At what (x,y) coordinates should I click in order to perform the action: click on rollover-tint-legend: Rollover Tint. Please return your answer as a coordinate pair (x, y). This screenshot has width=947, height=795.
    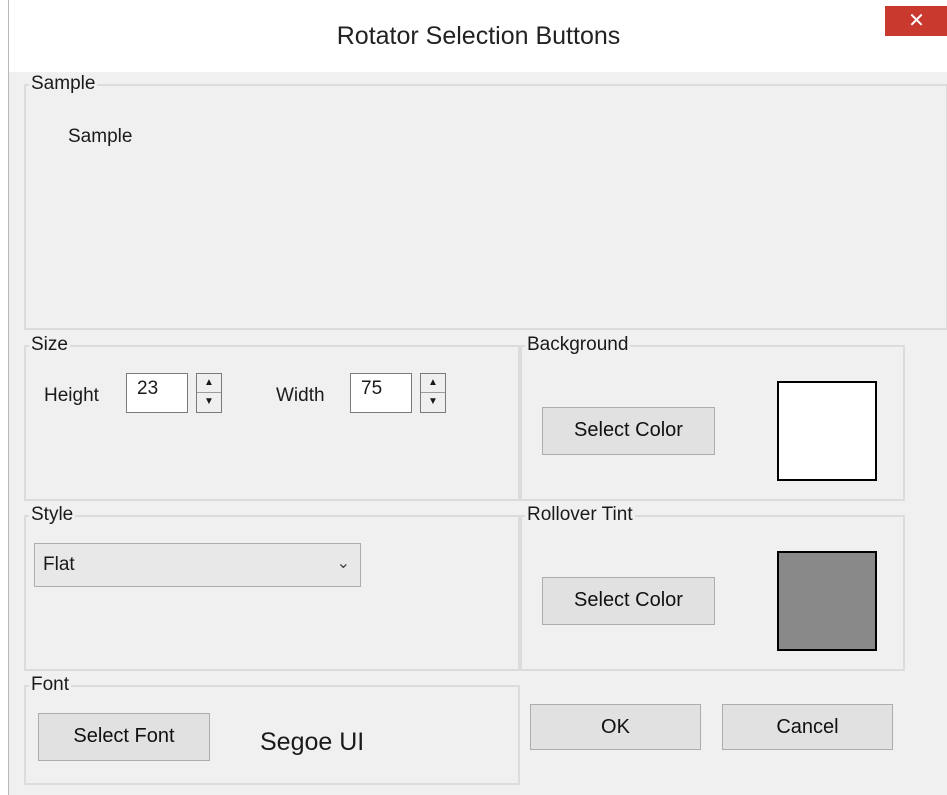
    Looking at the image, I should click on (580, 515).